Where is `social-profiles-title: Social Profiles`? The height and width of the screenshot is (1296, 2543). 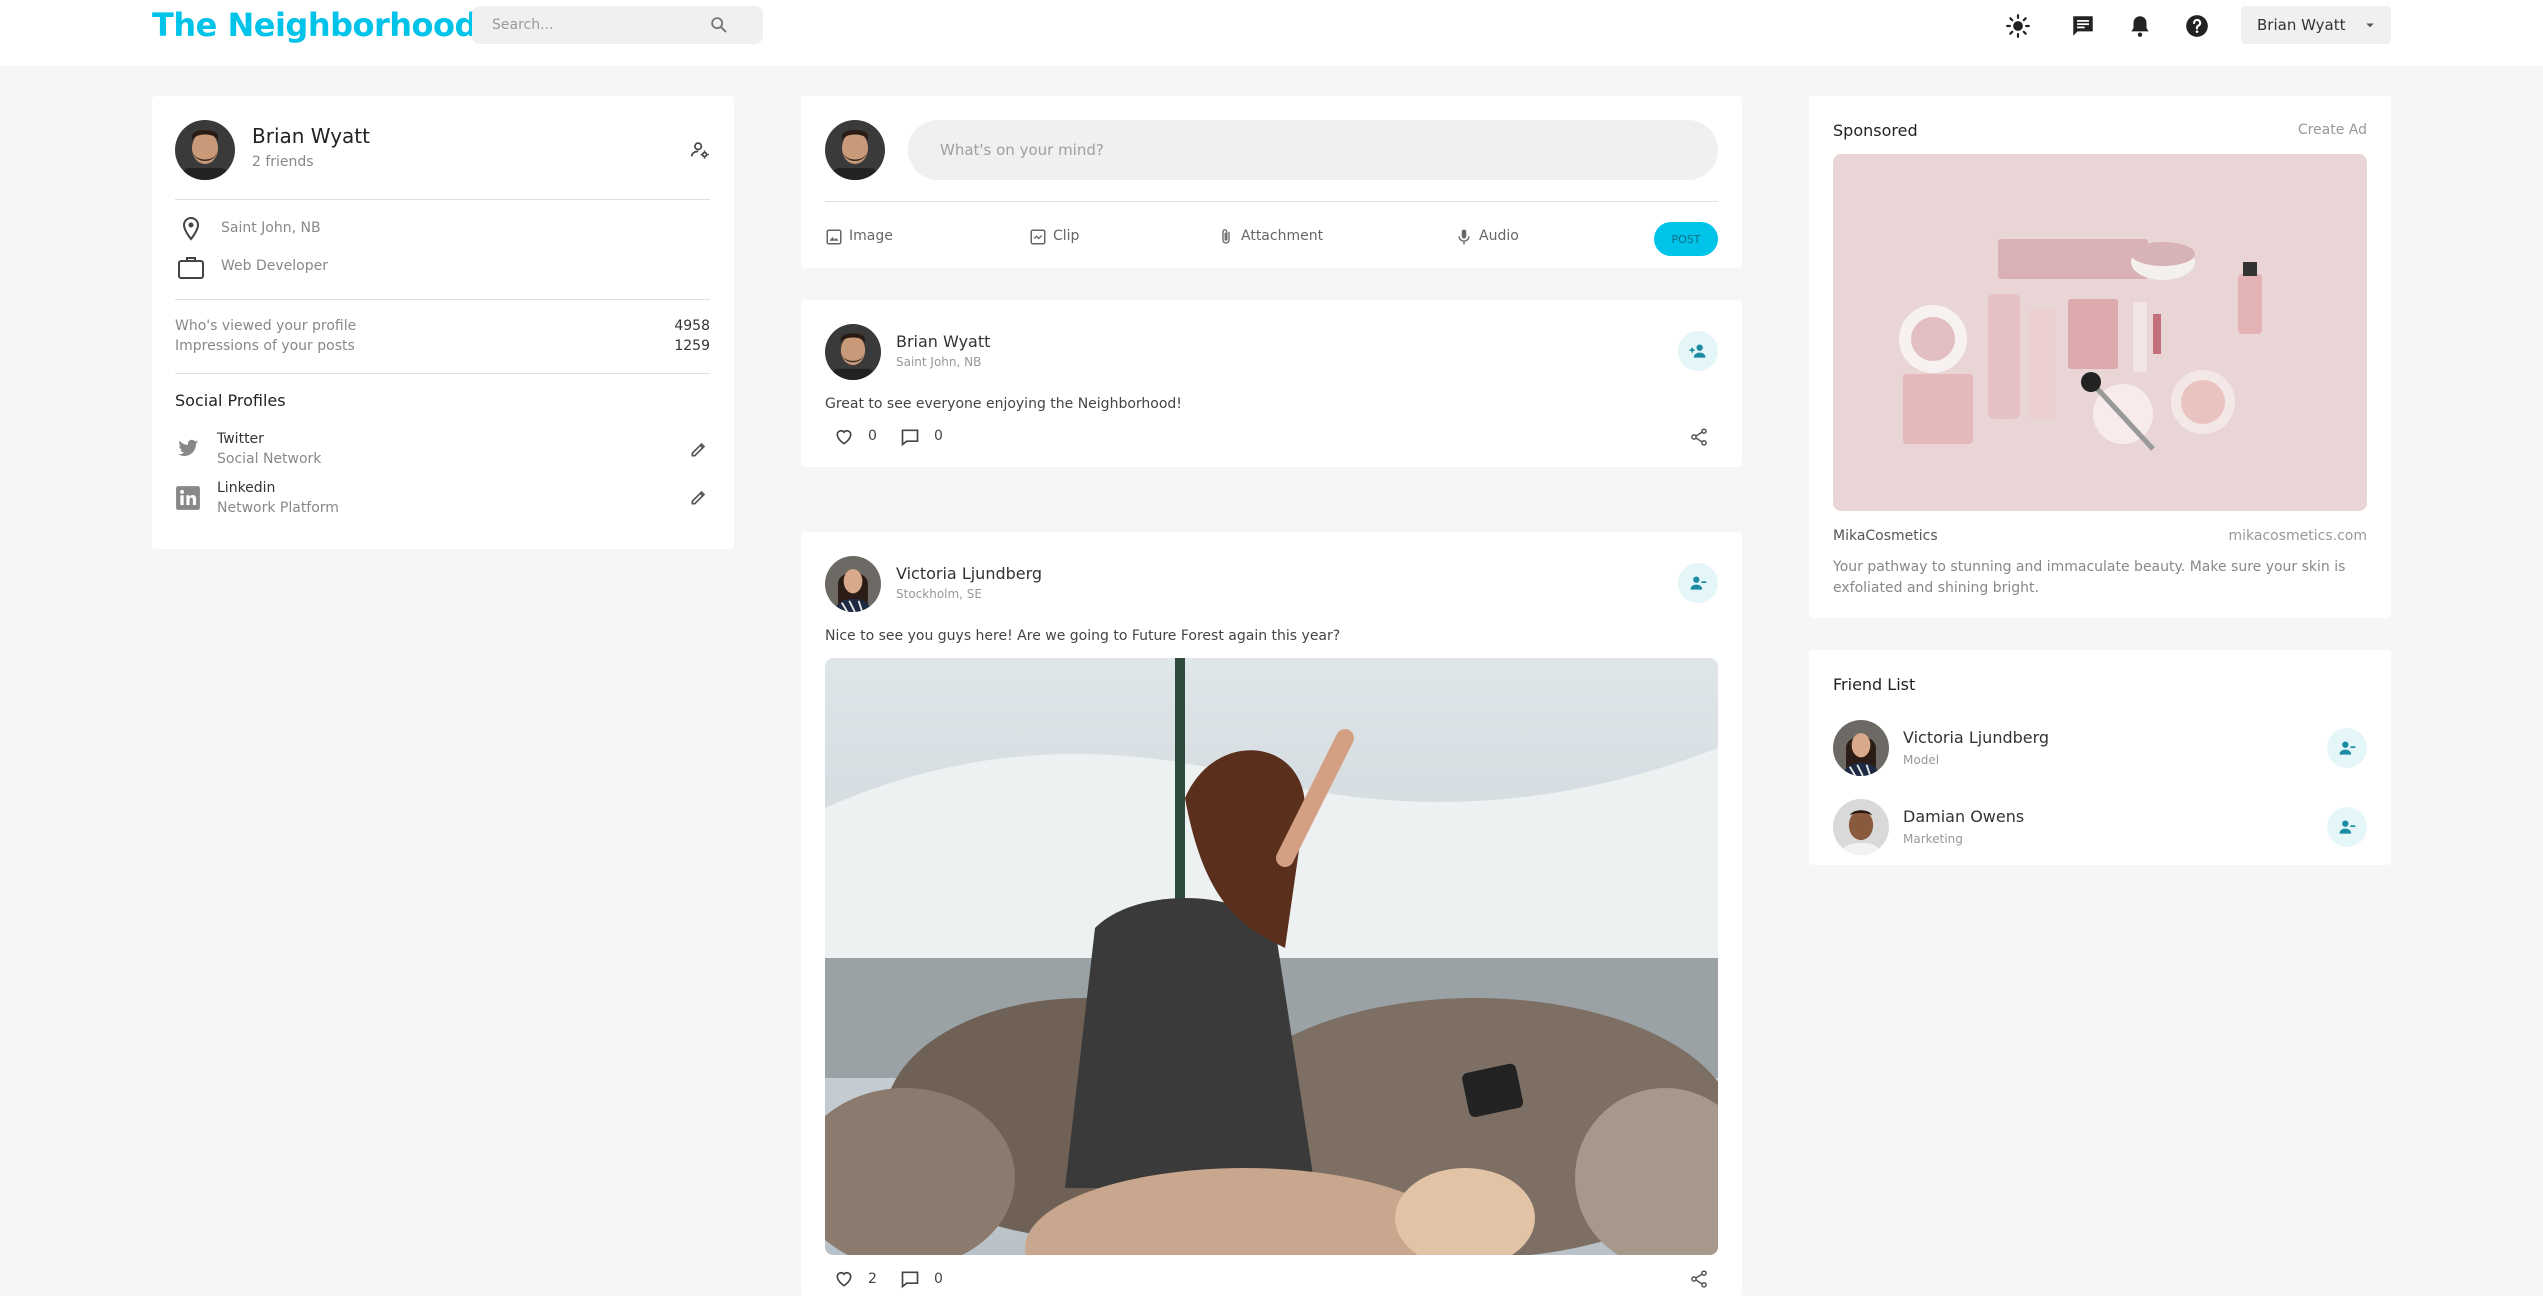 social-profiles-title: Social Profiles is located at coordinates (230, 400).